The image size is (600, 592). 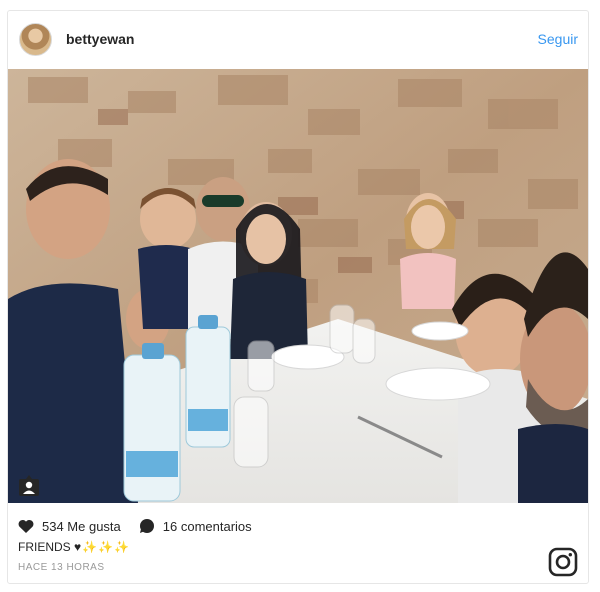 I want to click on follow-button: Seguir, so click(x=558, y=39).